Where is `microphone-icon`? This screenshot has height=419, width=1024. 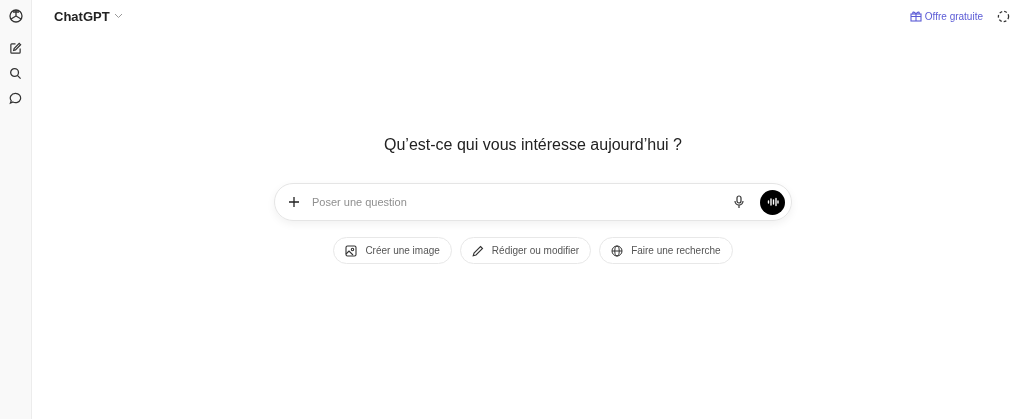 microphone-icon is located at coordinates (739, 202).